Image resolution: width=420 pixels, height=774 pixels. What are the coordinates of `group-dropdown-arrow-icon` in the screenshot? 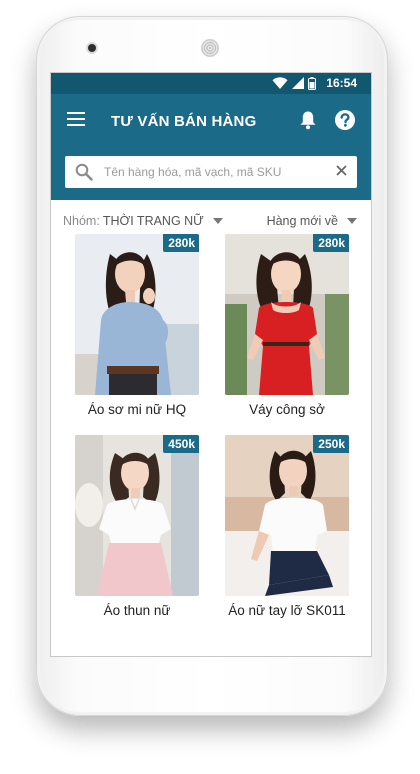 It's located at (217, 221).